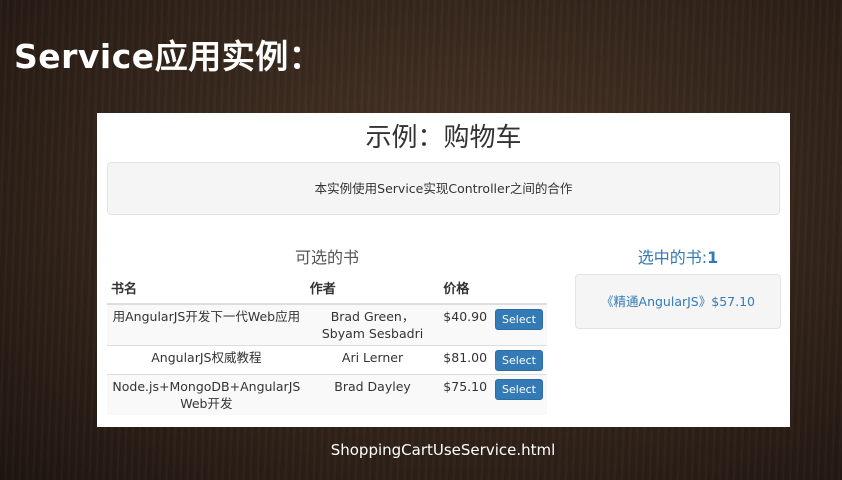 The width and height of the screenshot is (842, 480). I want to click on book-name: AngularJS权威教程, so click(206, 360).